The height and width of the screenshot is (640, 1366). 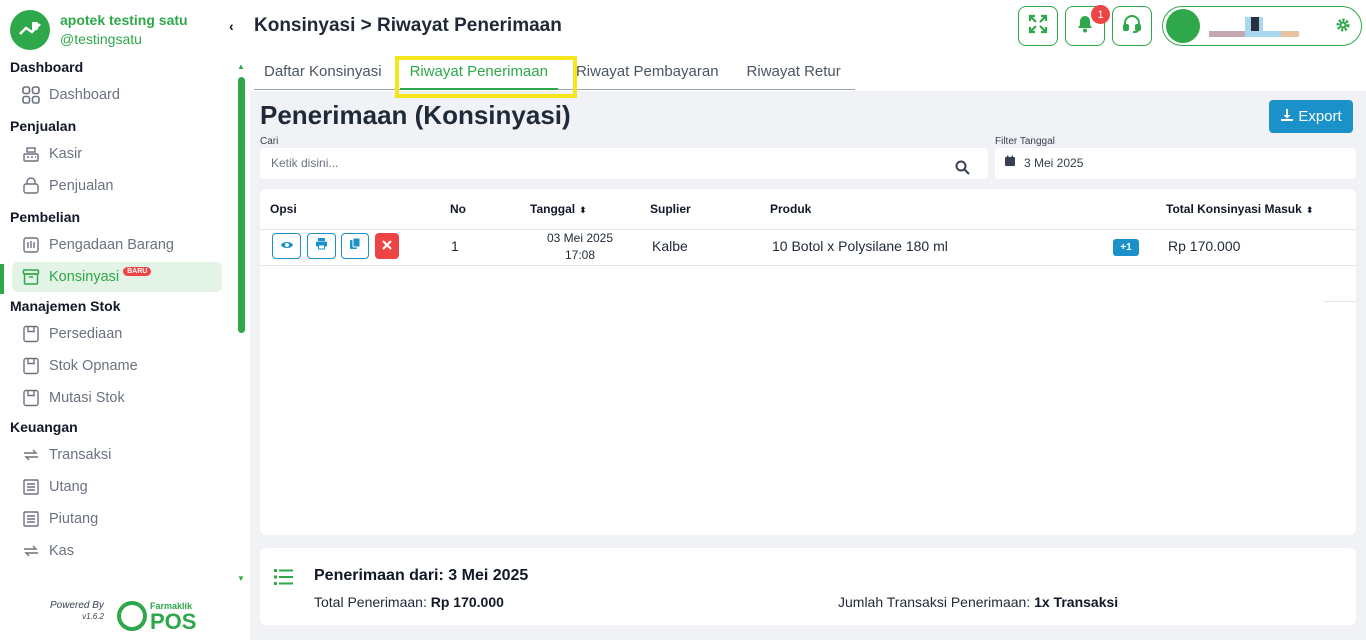 I want to click on col-tanggal: Tanggal ⬍, so click(x=558, y=209).